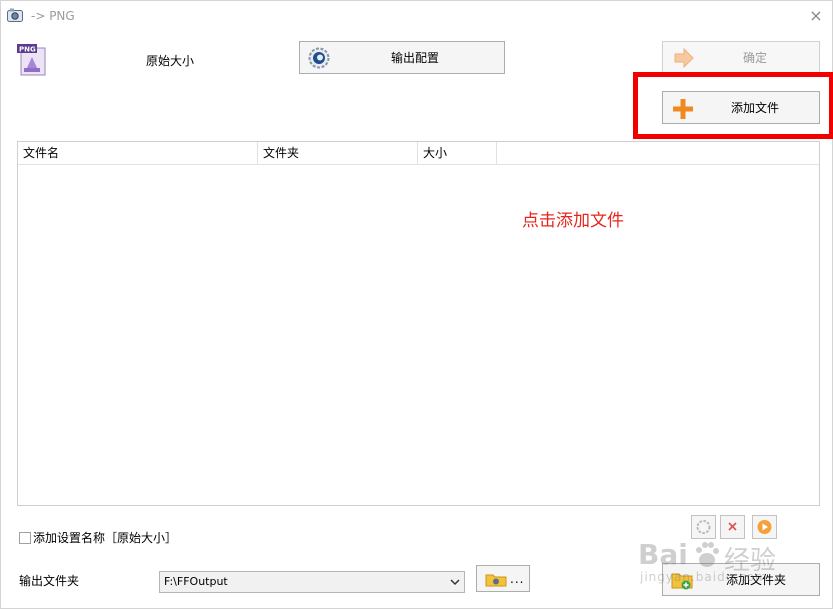 The height and width of the screenshot is (609, 833). I want to click on folder-add-icon, so click(682, 581).